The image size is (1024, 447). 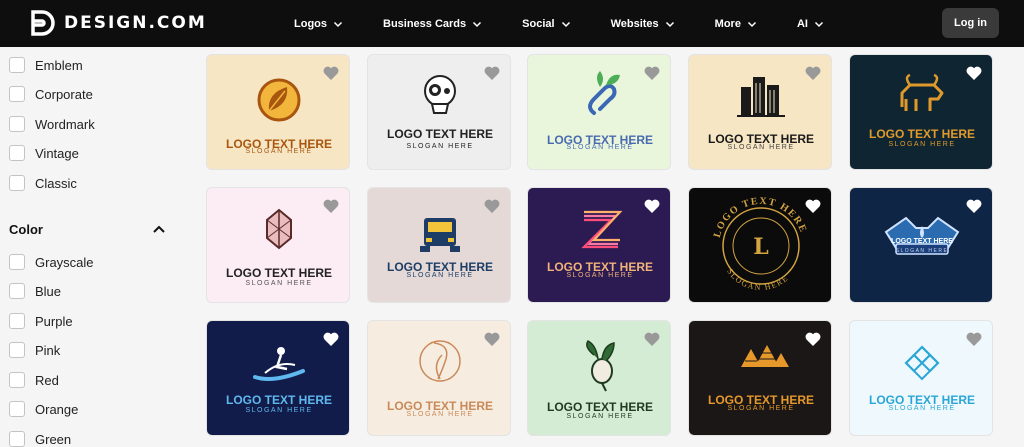 I want to click on filter-label: Classic, so click(x=56, y=183).